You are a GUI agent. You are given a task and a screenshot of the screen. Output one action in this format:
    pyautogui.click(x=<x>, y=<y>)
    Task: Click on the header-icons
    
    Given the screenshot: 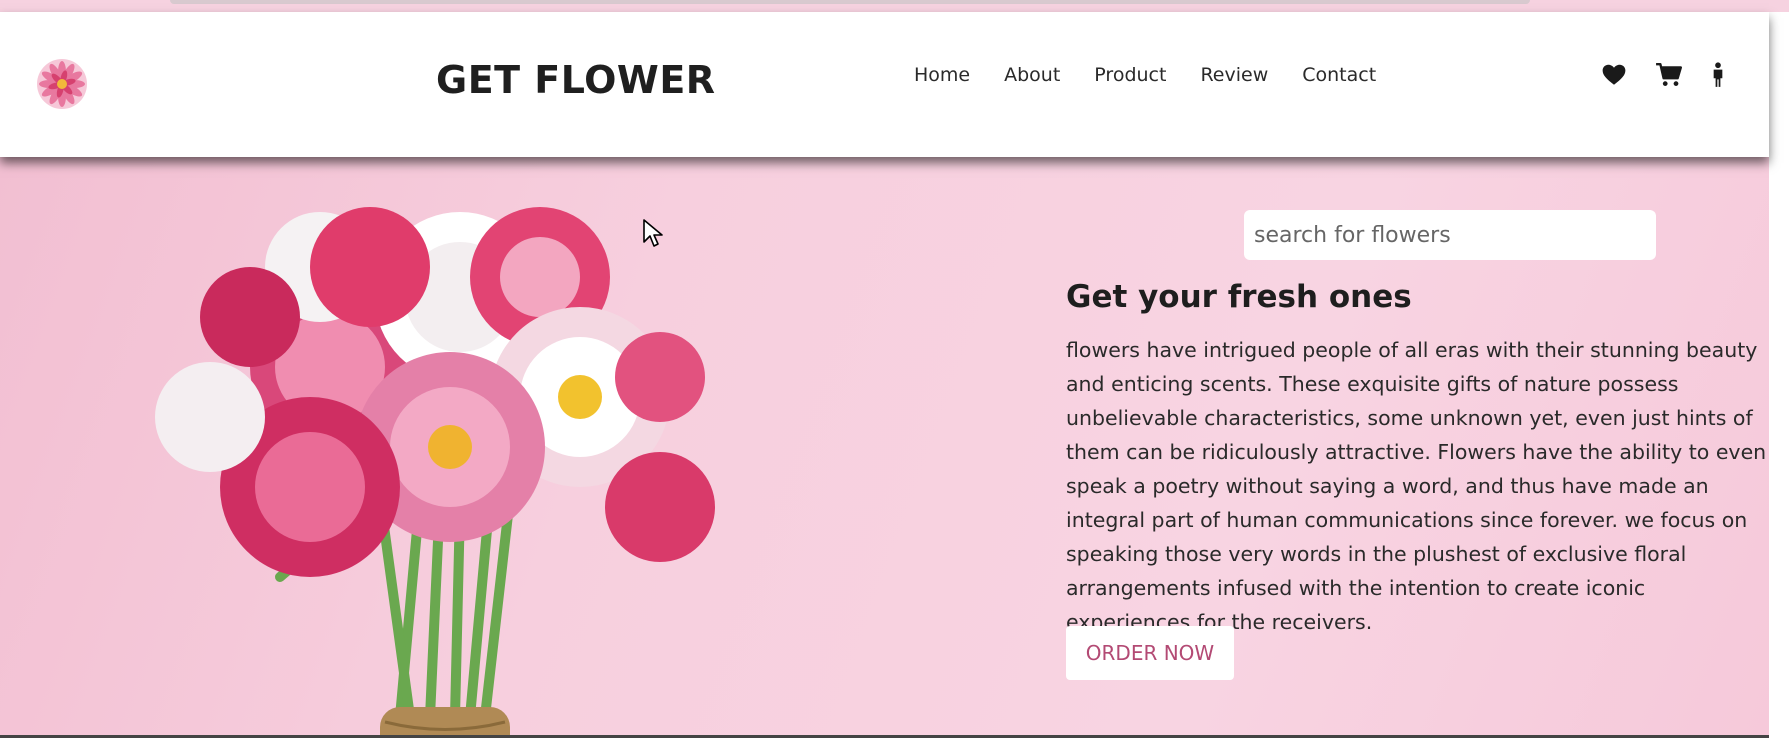 What is the action you would take?
    pyautogui.click(x=1668, y=75)
    